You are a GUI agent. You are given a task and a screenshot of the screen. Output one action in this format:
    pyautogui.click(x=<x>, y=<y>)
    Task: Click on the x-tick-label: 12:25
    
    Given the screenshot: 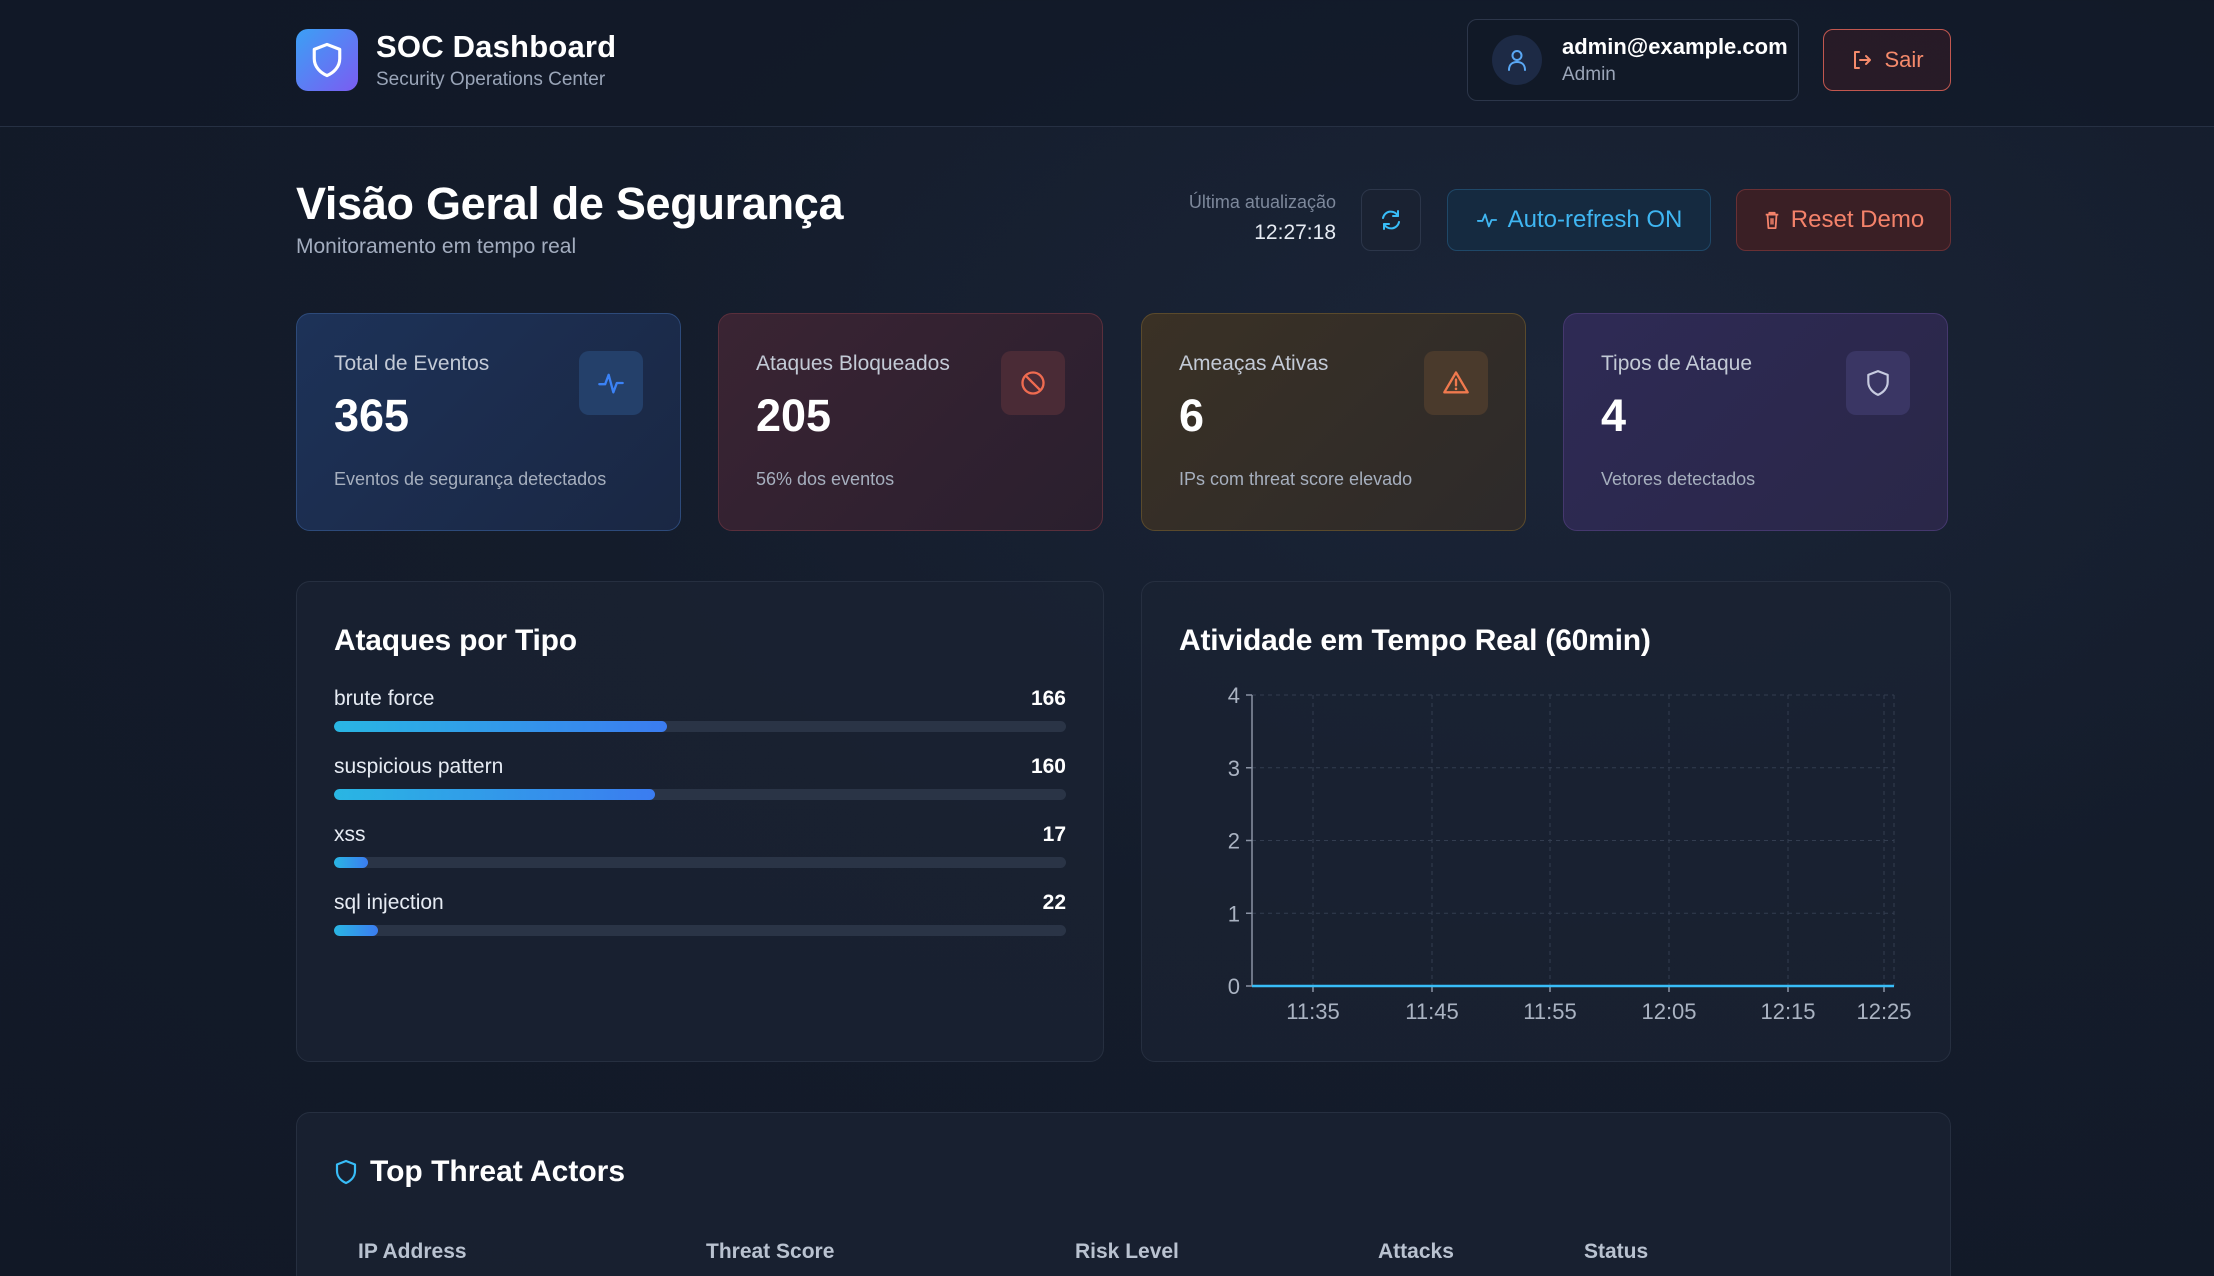 What is the action you would take?
    pyautogui.click(x=1883, y=1011)
    